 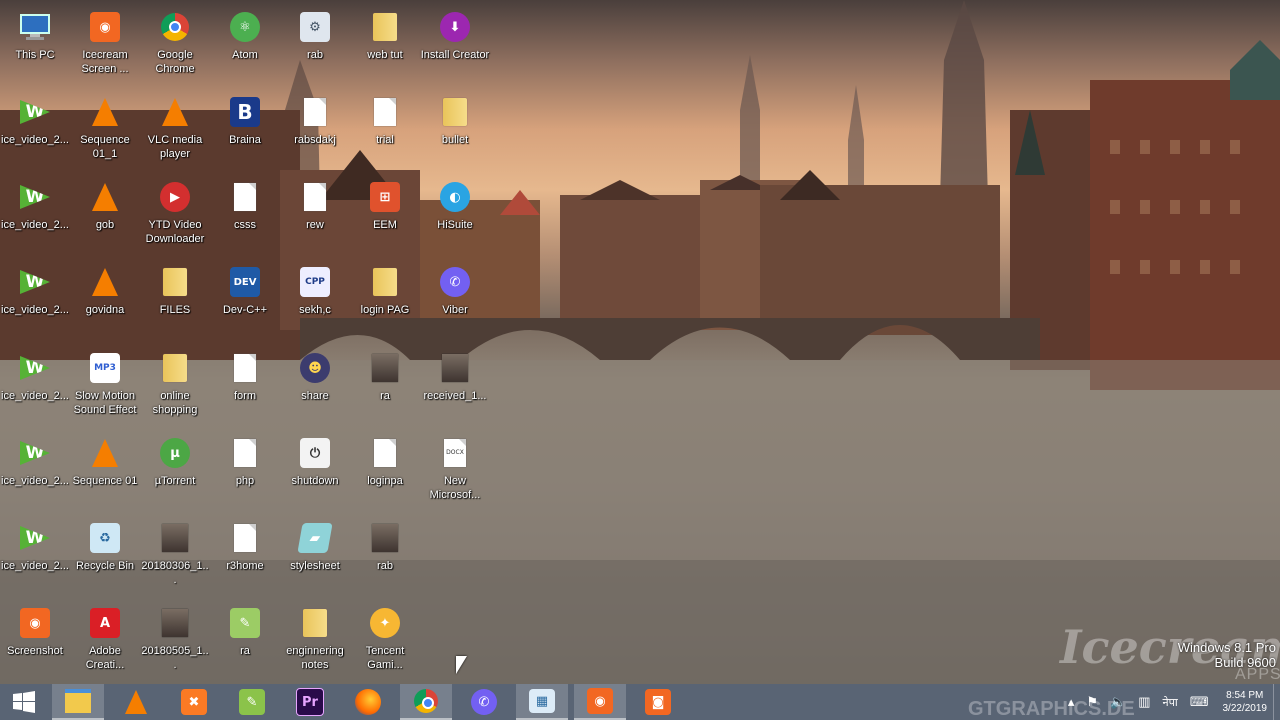 What do you see at coordinates (600, 702) in the screenshot?
I see `taskbar-icecream-screen-recorder-button: ◉` at bounding box center [600, 702].